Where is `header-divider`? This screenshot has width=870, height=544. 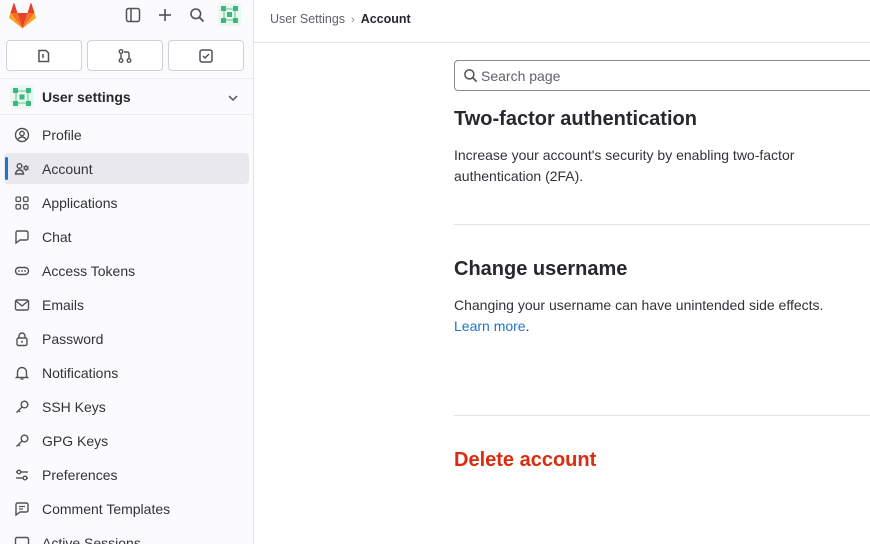
header-divider is located at coordinates (562, 42).